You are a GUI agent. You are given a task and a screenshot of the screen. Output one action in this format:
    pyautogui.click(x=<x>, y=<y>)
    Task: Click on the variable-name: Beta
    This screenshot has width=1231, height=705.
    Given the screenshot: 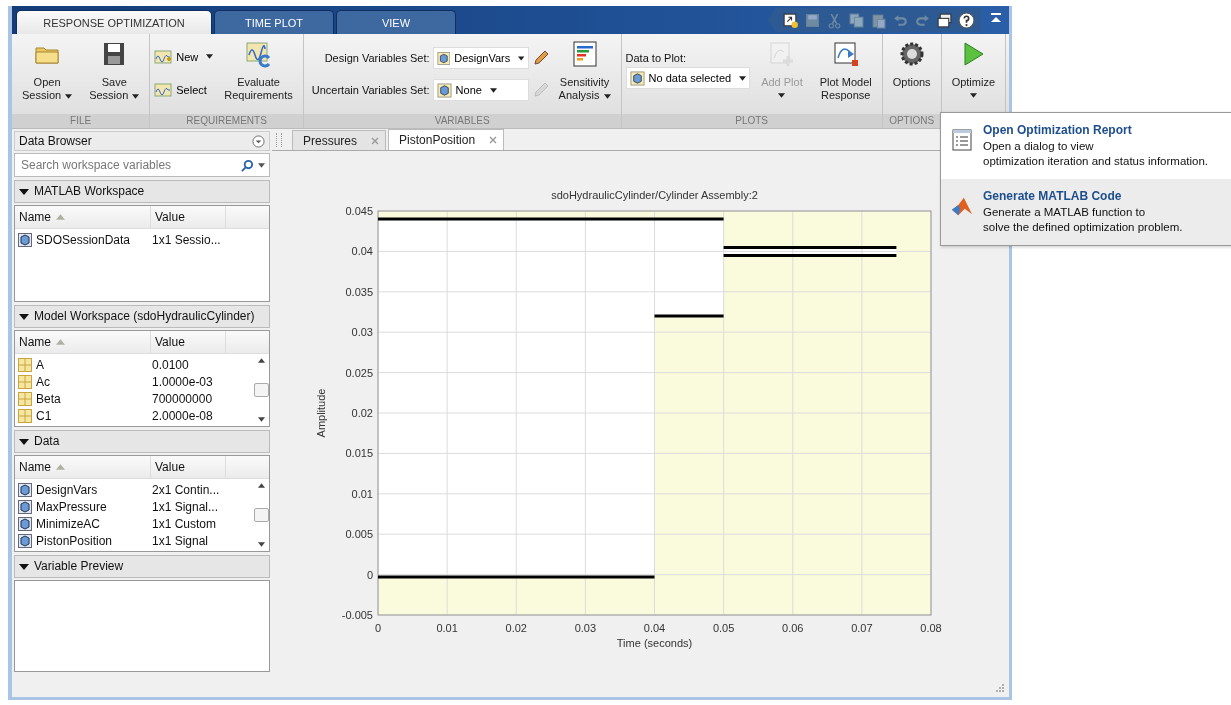 What is the action you would take?
    pyautogui.click(x=80, y=398)
    